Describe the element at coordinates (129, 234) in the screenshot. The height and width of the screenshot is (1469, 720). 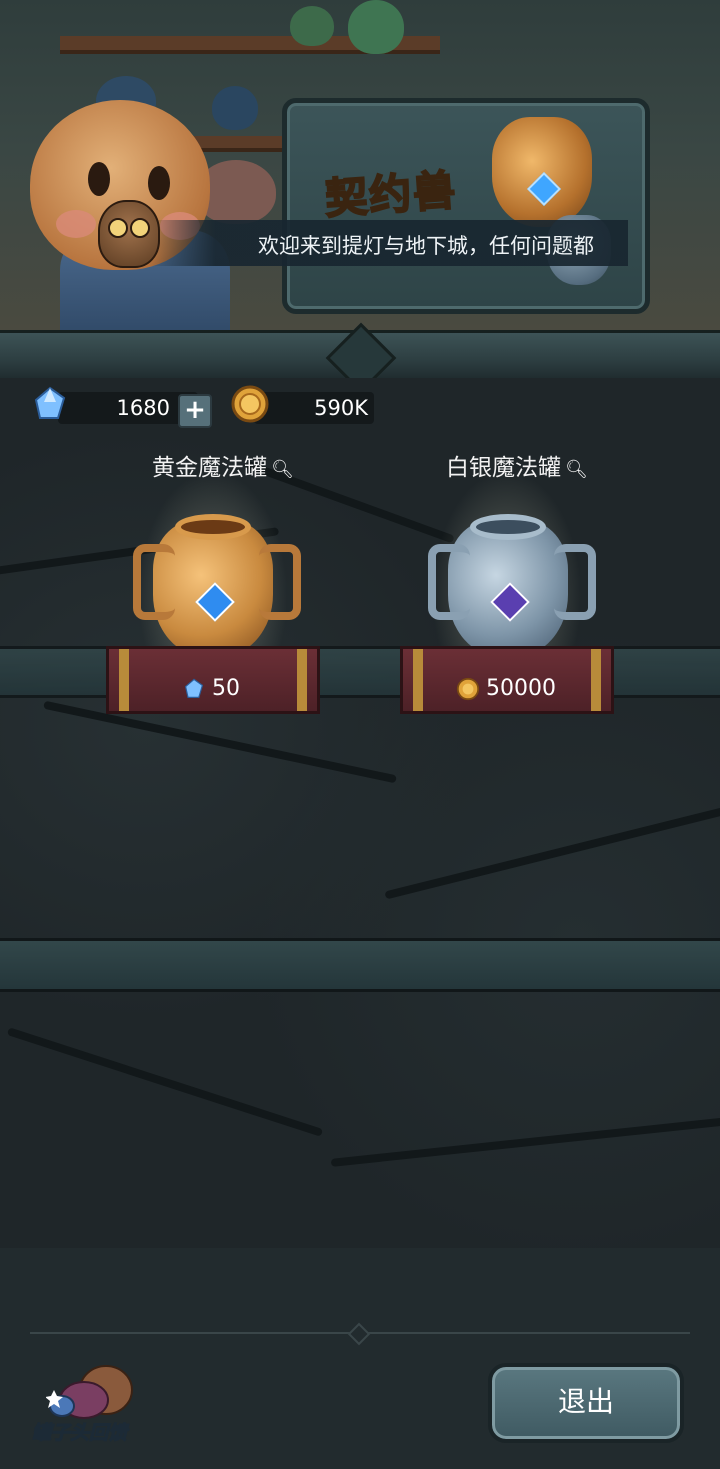
I see `owl-avatar-icon` at that location.